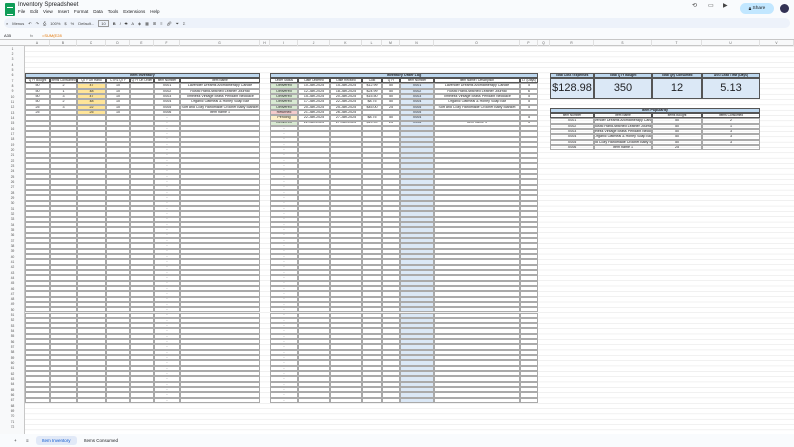  What do you see at coordinates (118, 43) in the screenshot?
I see `column-header: D` at bounding box center [118, 43].